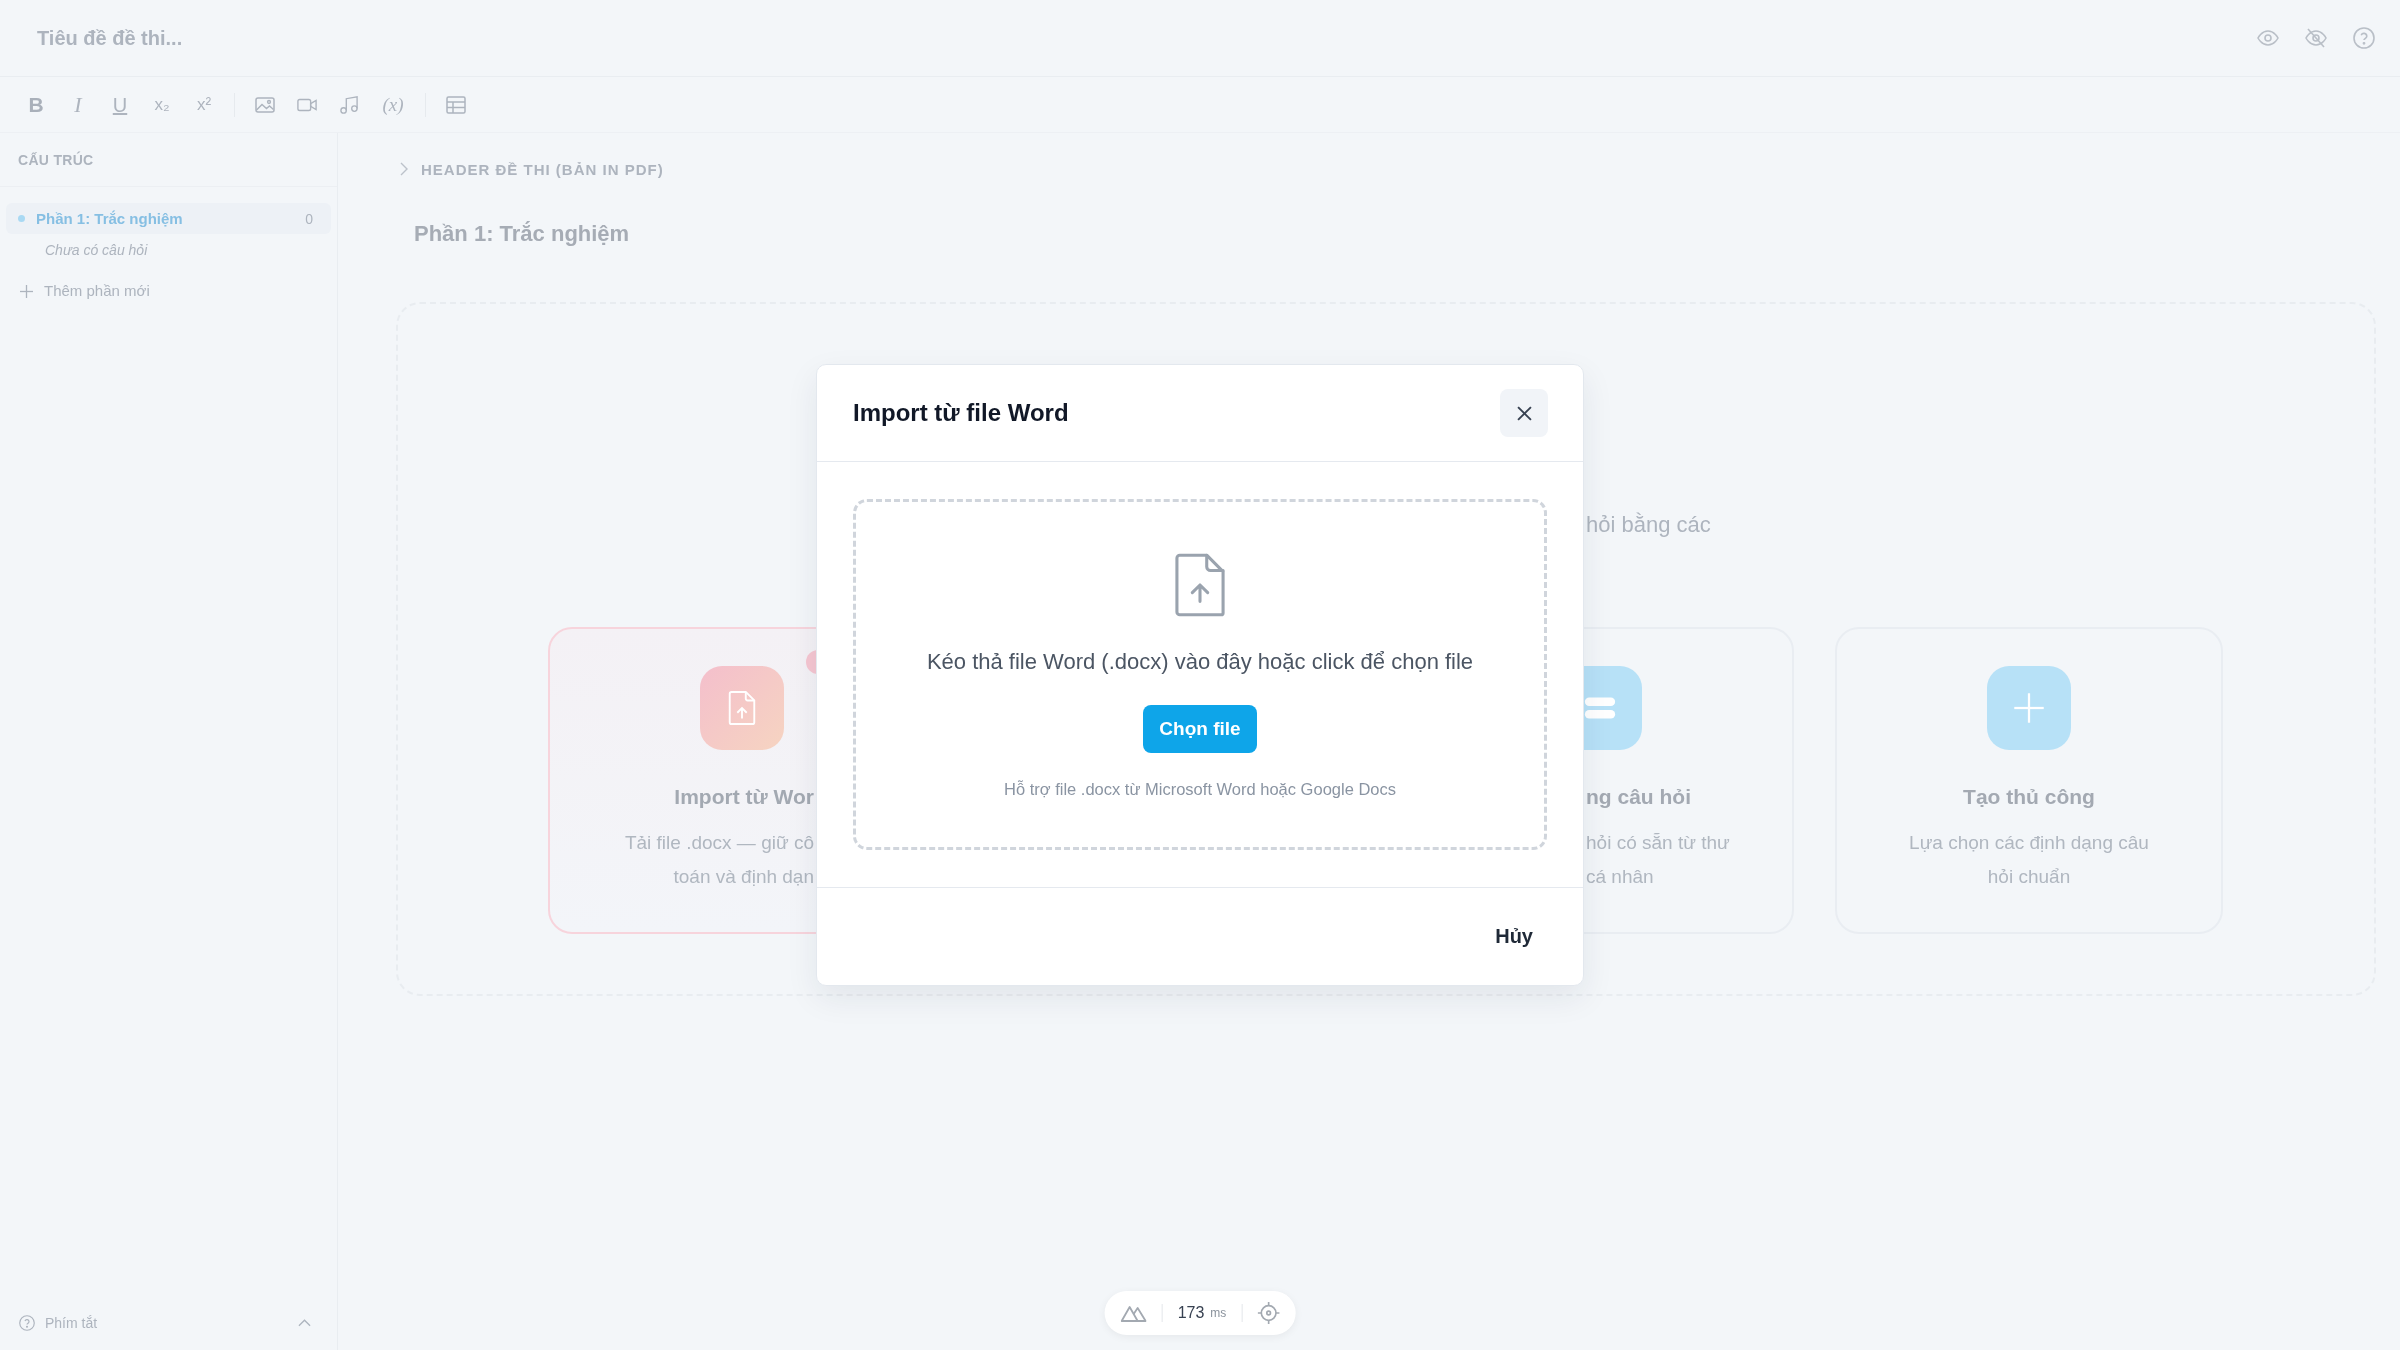  I want to click on card-description: Lựa chọn các định dạng câu hỏi chuẩn, so click(2029, 860).